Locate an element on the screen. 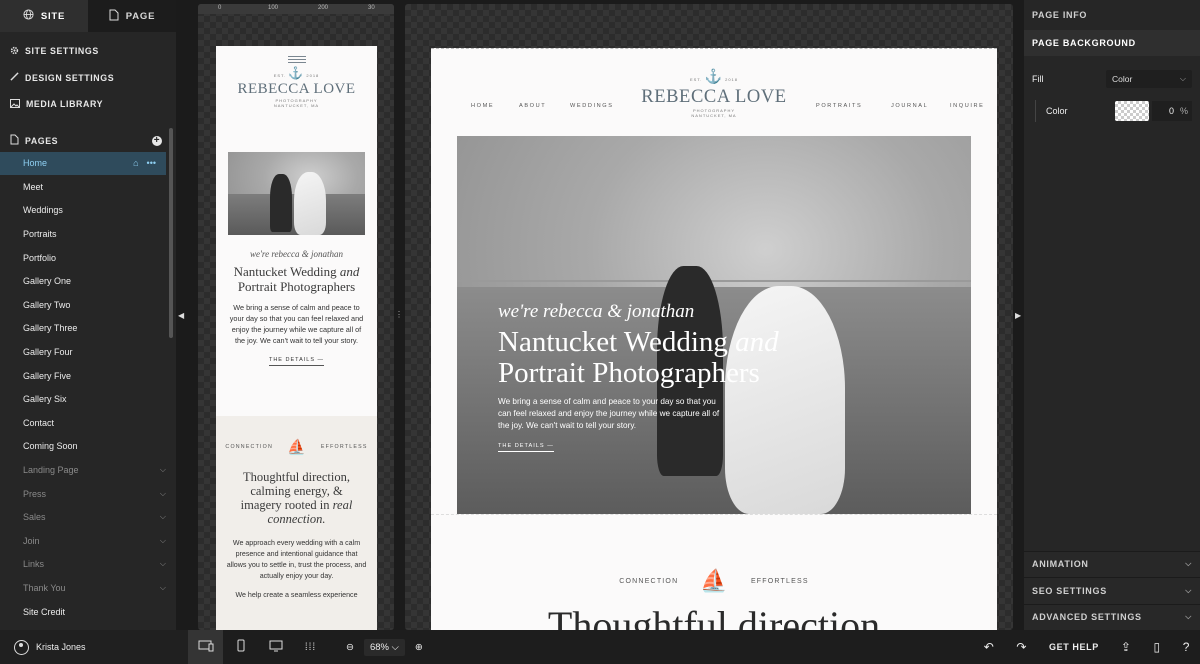 This screenshot has height=664, width=1200. intro-heading-2: Portrait Photographers is located at coordinates (296, 286).